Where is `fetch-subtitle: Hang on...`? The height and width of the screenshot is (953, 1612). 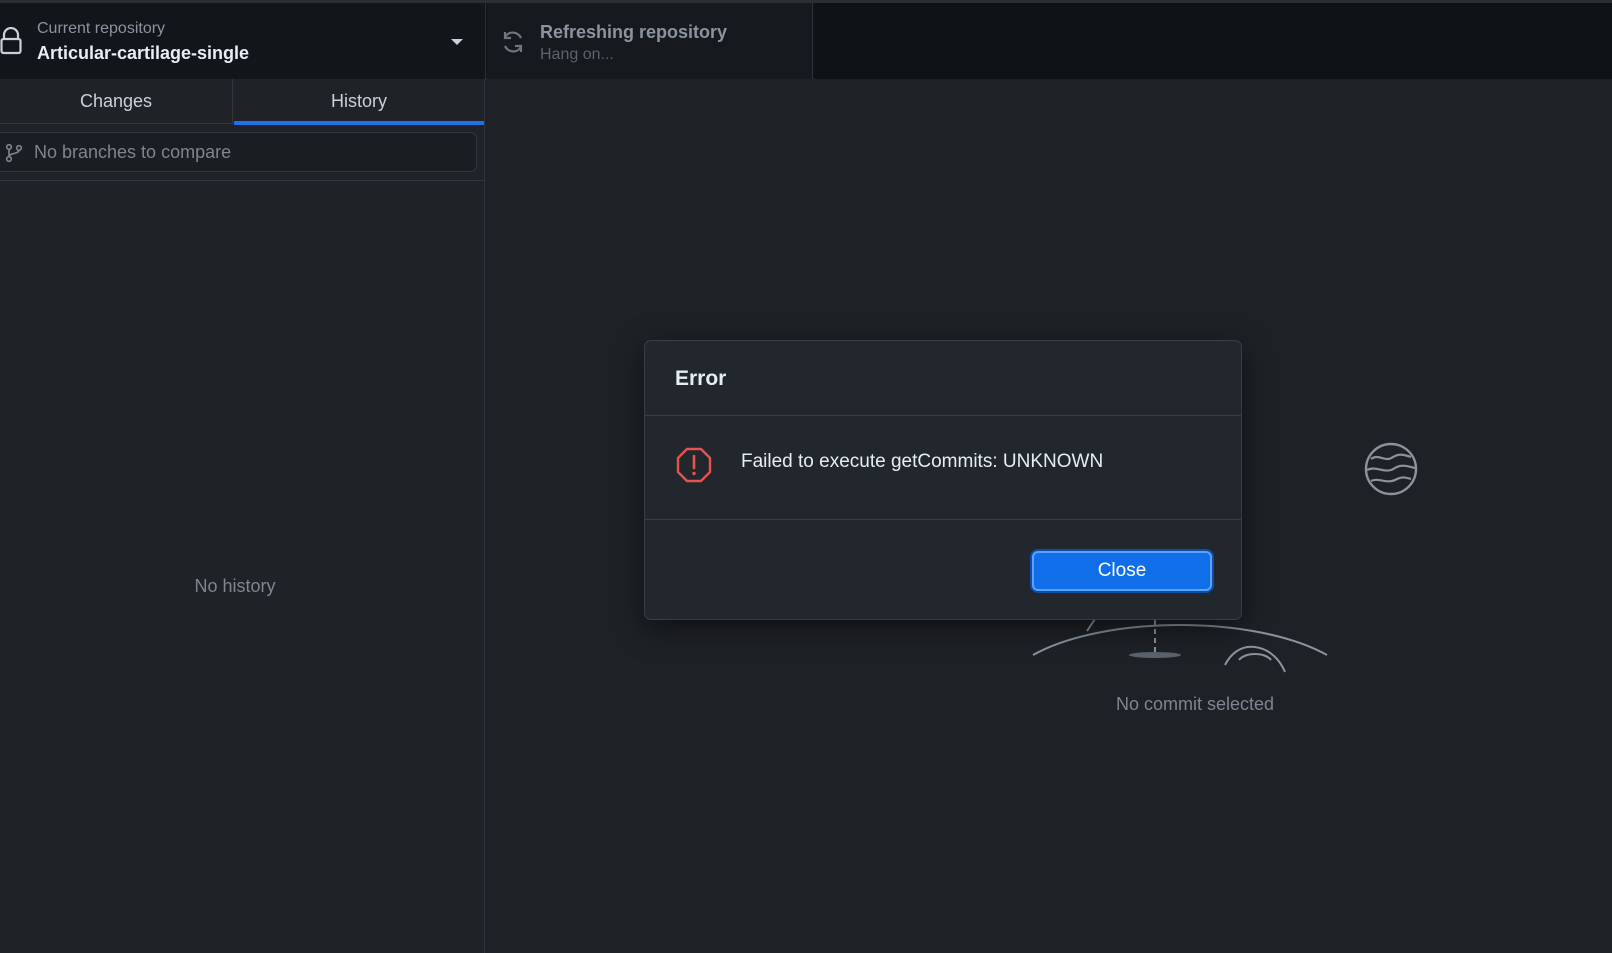 fetch-subtitle: Hang on... is located at coordinates (577, 54).